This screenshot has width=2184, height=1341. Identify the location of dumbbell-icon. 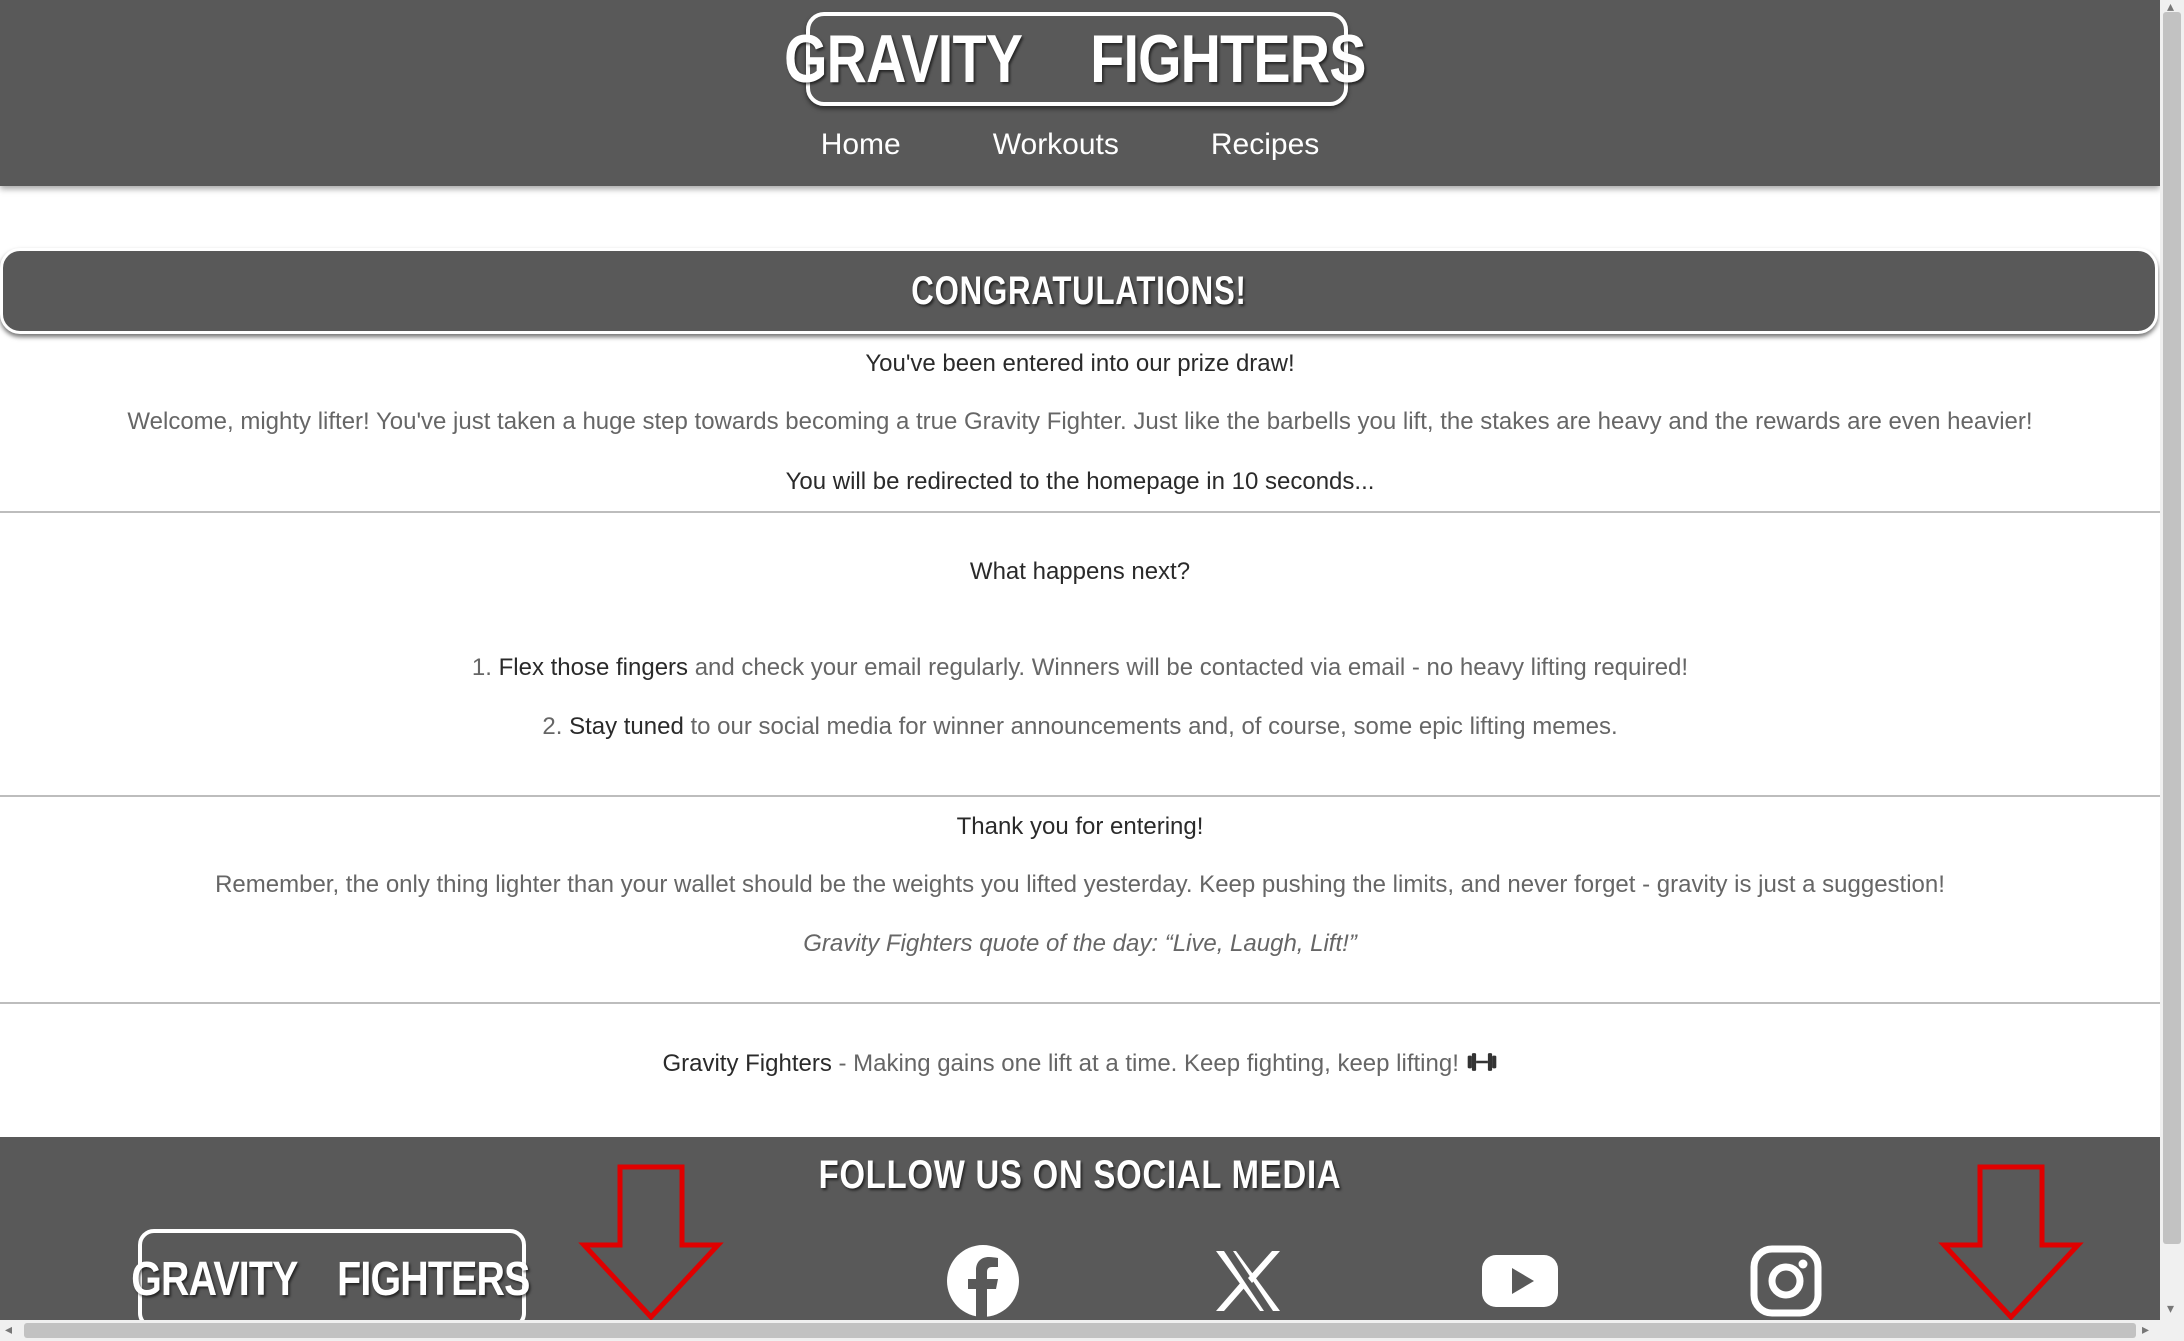
(1481, 1062).